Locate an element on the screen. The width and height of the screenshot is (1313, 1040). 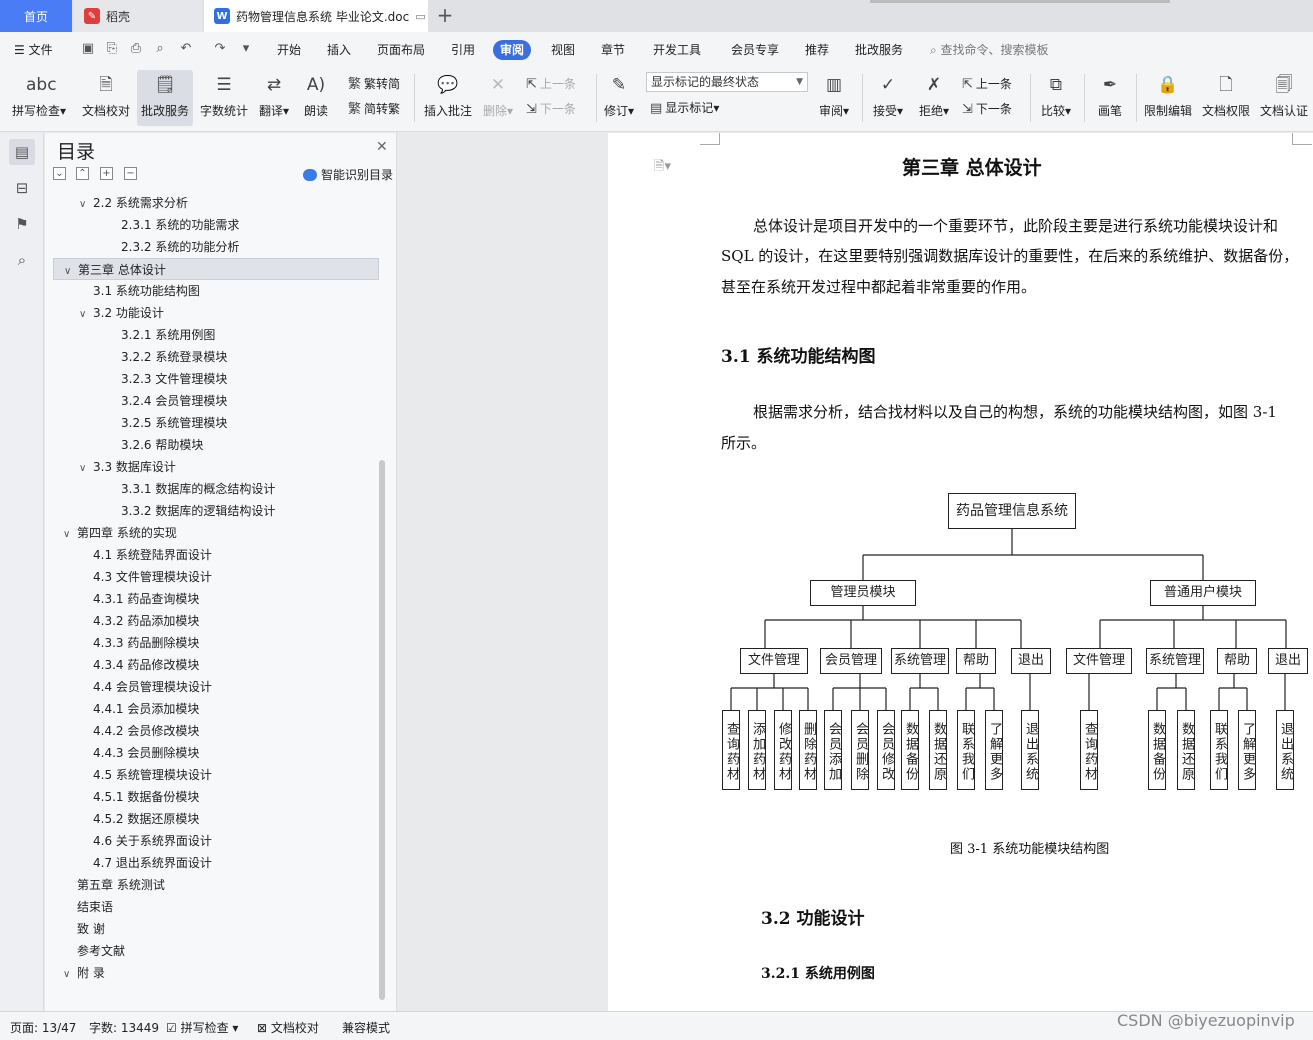
toc-item: 2.3.1 系统的功能需求 is located at coordinates (173, 225).